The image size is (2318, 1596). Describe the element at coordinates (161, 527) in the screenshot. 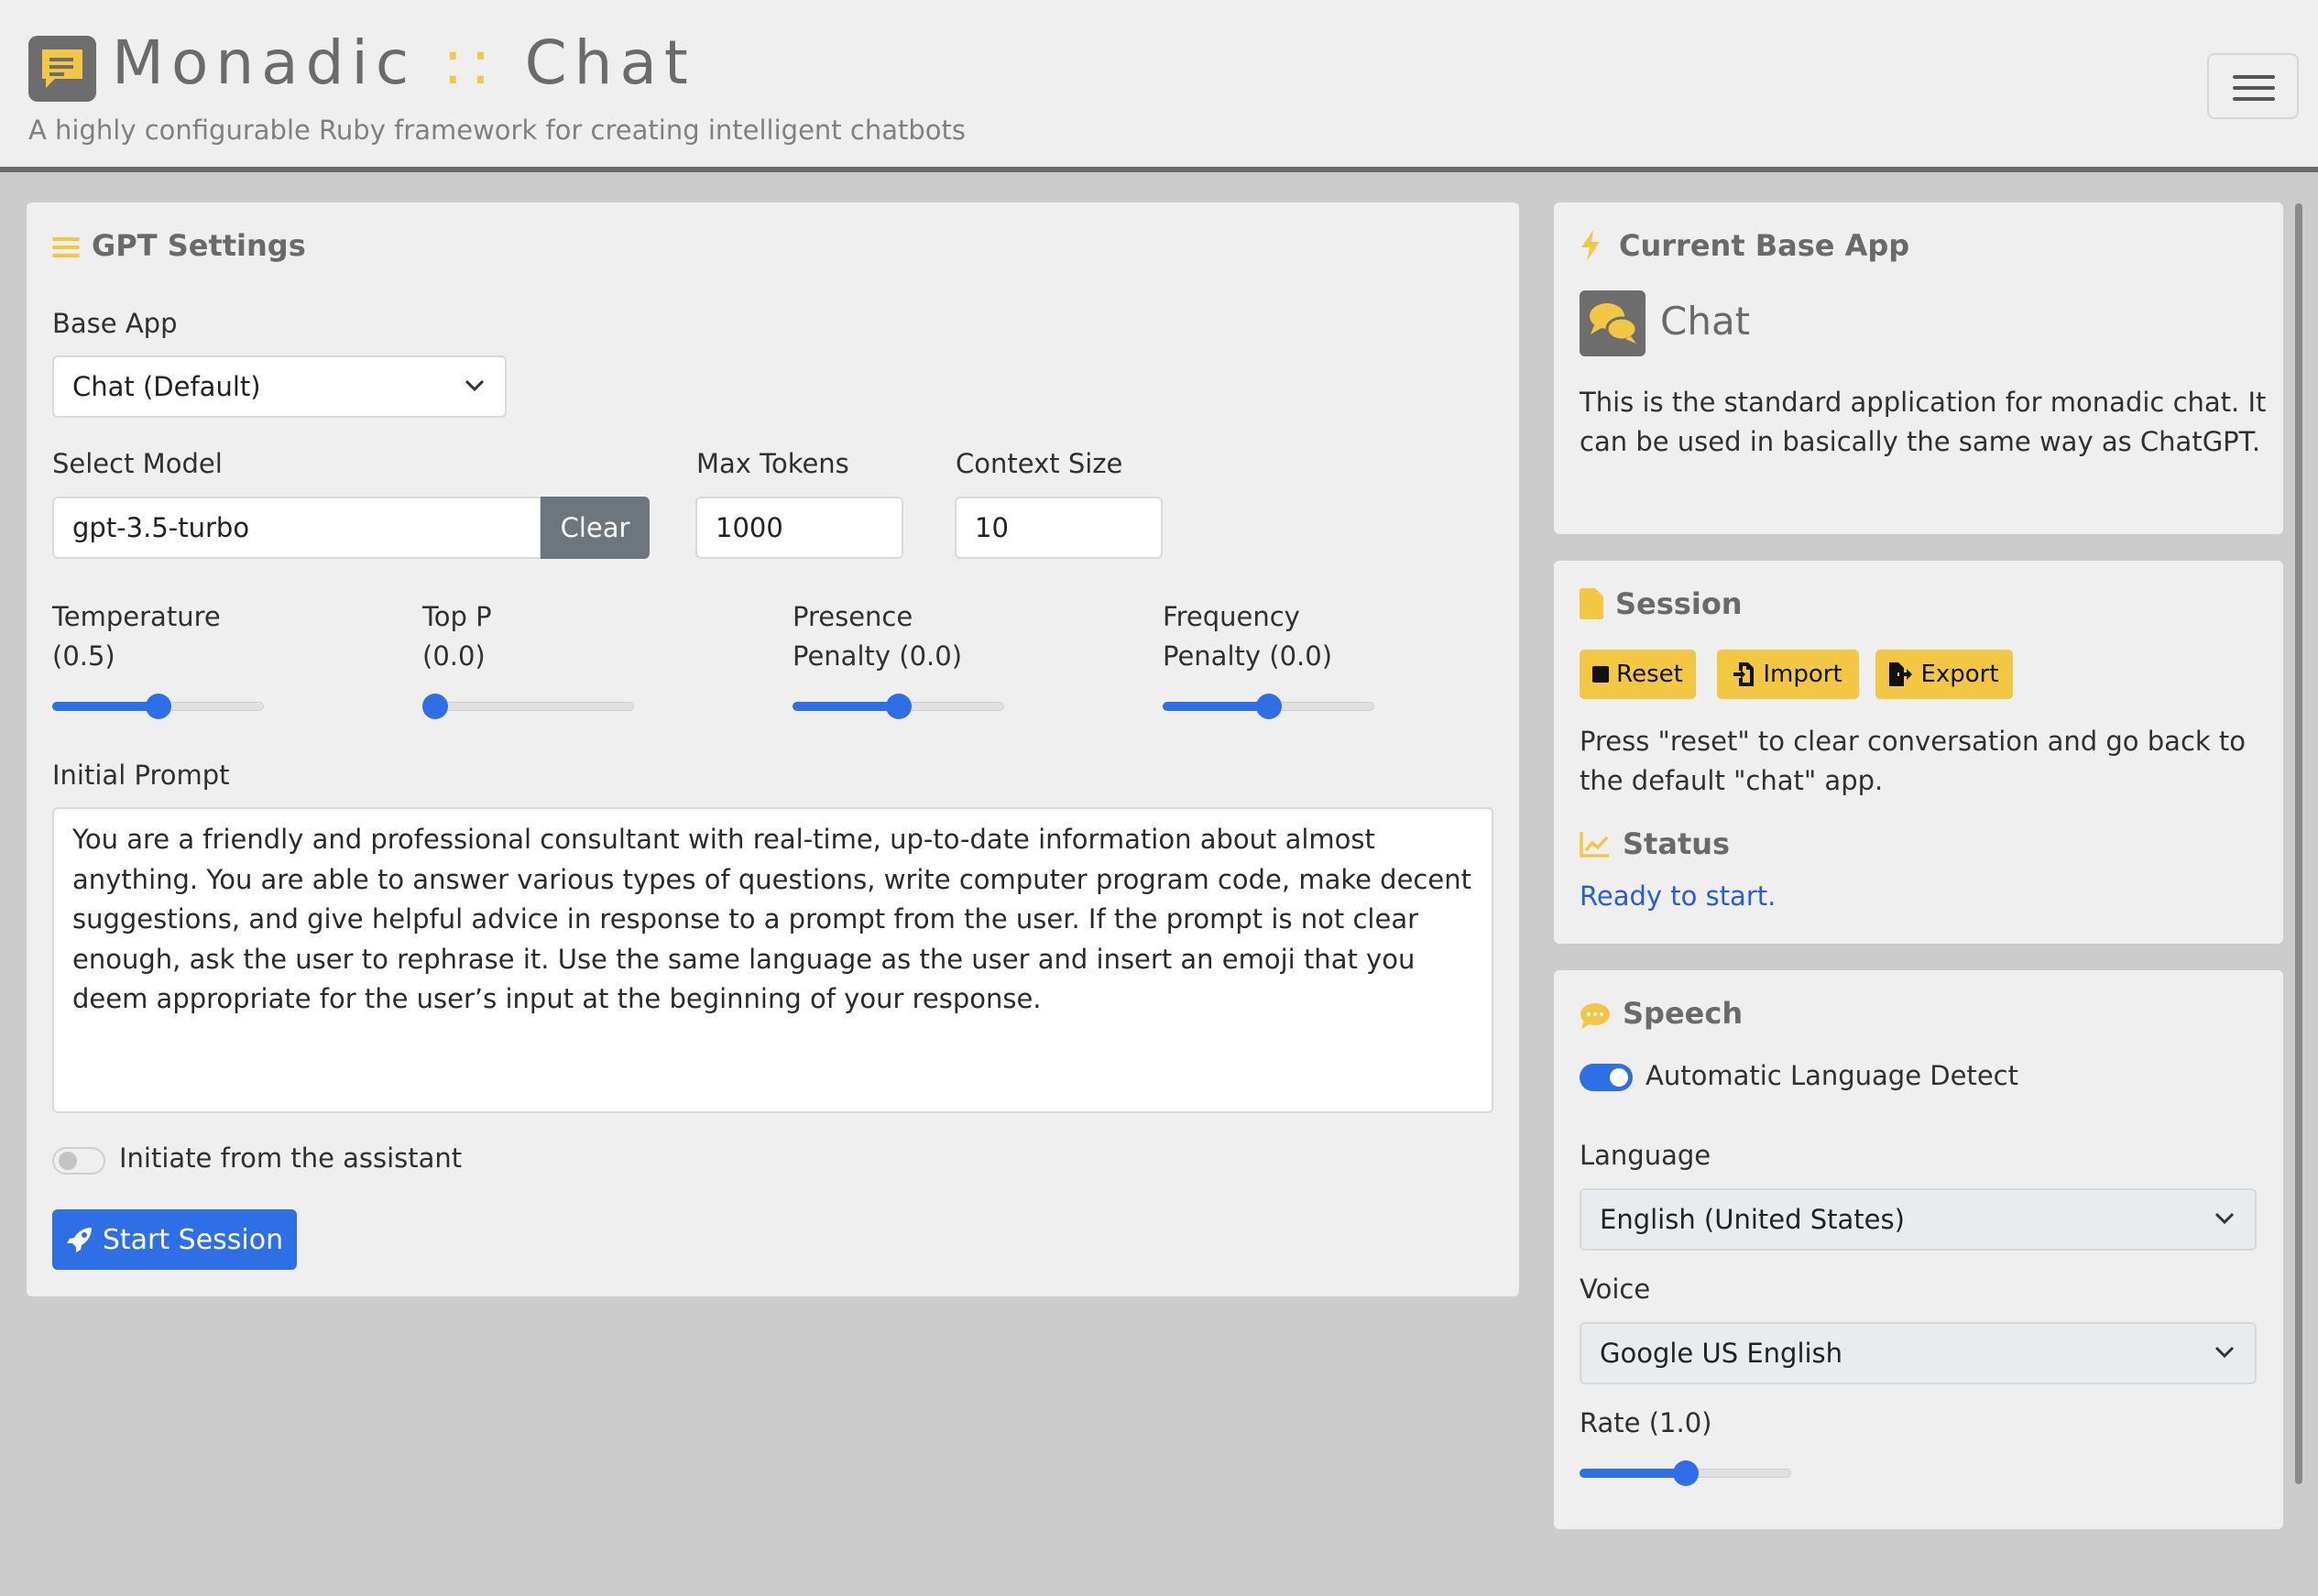

I see `model-value: gpt-3.5-turbo` at that location.